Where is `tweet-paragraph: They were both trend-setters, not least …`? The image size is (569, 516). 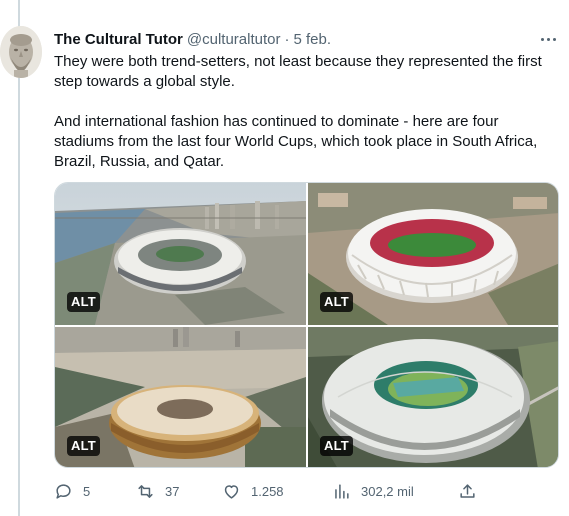
tweet-paragraph: They were both trend-setters, not least … is located at coordinates (298, 71).